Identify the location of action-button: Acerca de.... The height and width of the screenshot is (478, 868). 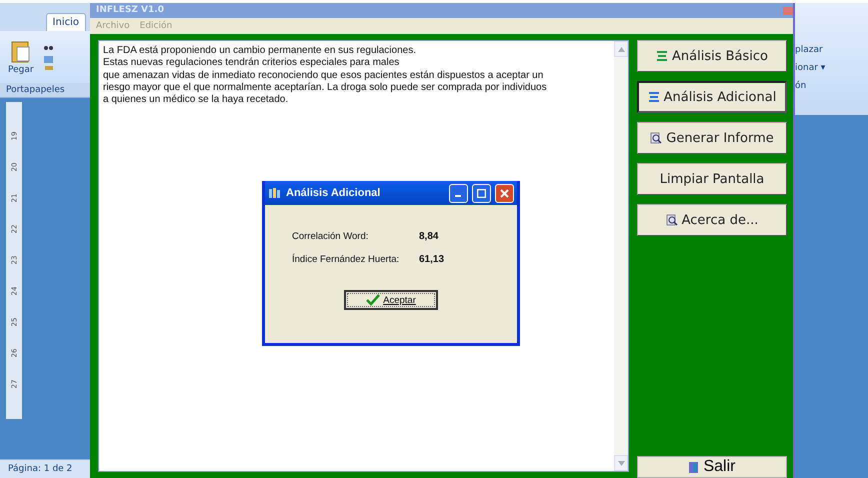
(712, 220).